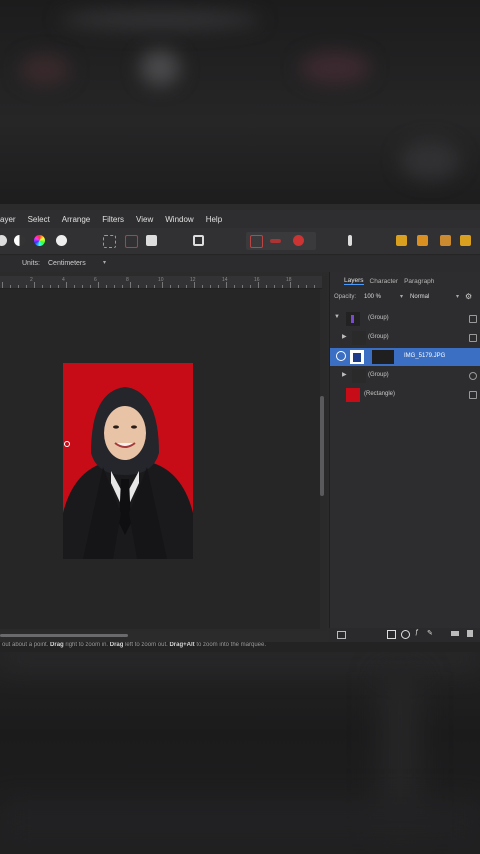 The width and height of the screenshot is (480, 854). Describe the element at coordinates (39, 219) in the screenshot. I see `menu-select: Select` at that location.